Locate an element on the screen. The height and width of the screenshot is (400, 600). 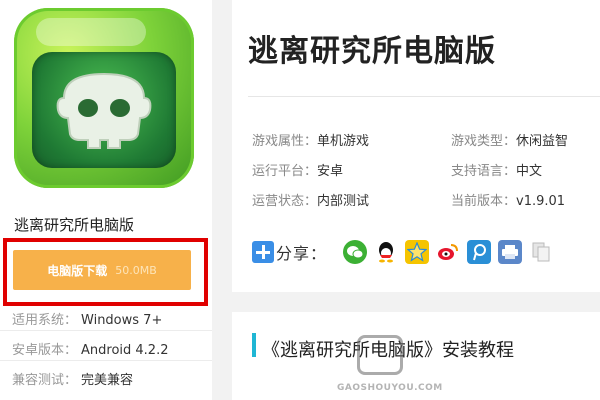
attr-game-property: 游戏属性：单机游戏 is located at coordinates (310, 139).